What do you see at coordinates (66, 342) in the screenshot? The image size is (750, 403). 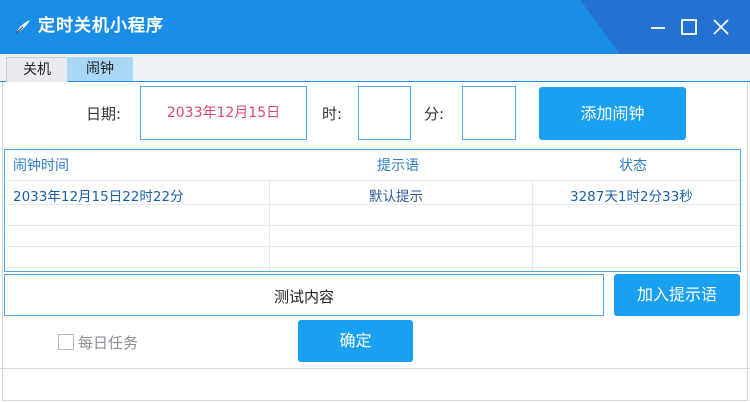 I see `daily-task-checkbox` at bounding box center [66, 342].